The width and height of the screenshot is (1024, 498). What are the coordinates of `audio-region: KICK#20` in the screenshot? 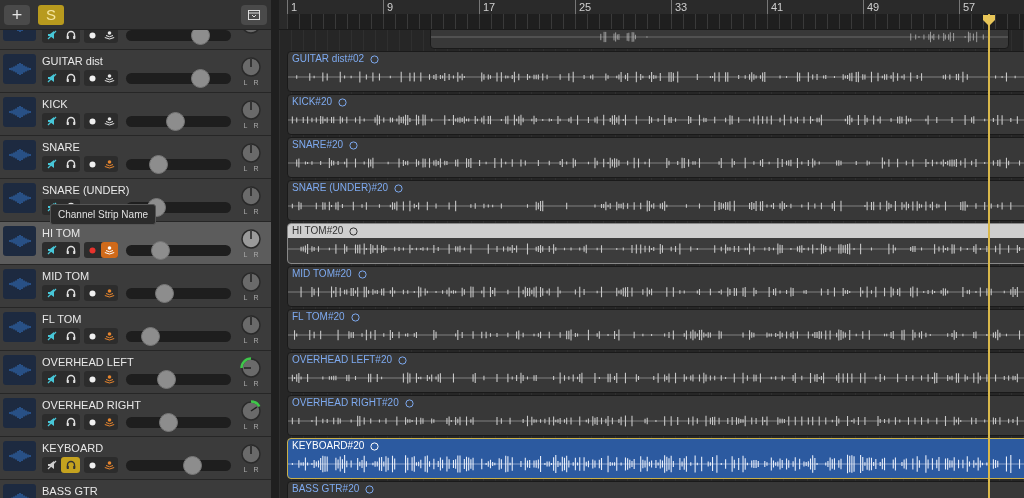 It's located at (655, 114).